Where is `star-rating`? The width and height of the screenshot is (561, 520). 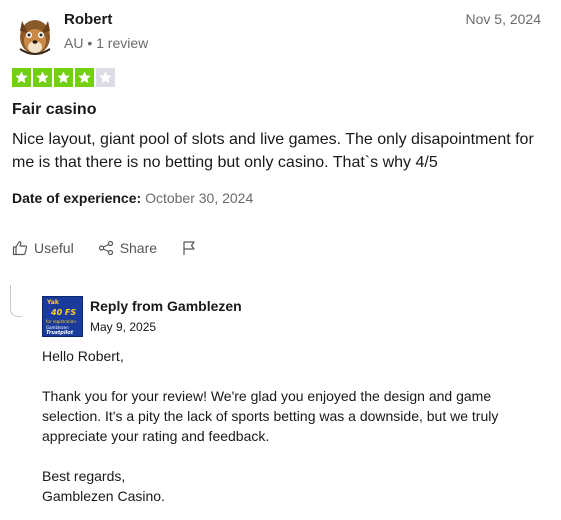 star-rating is located at coordinates (63, 77).